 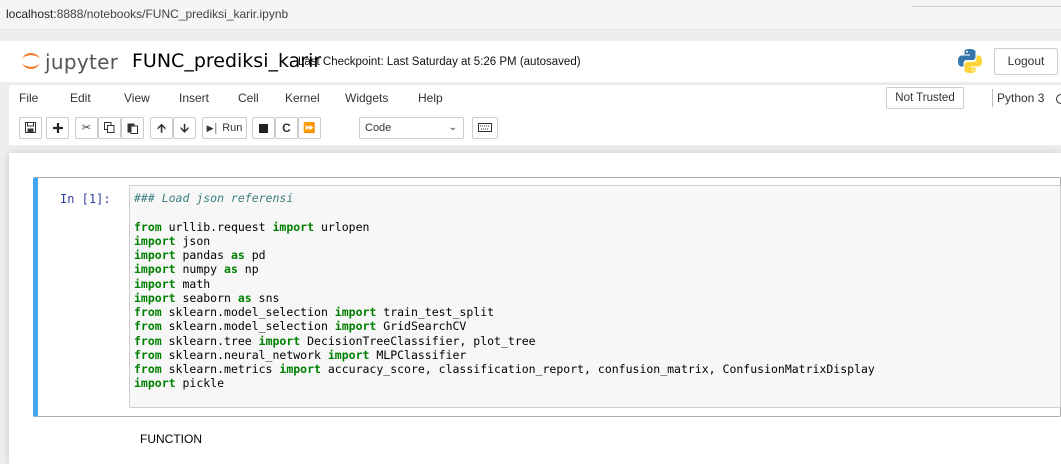 I want to click on browser-divider, so click(x=986, y=6).